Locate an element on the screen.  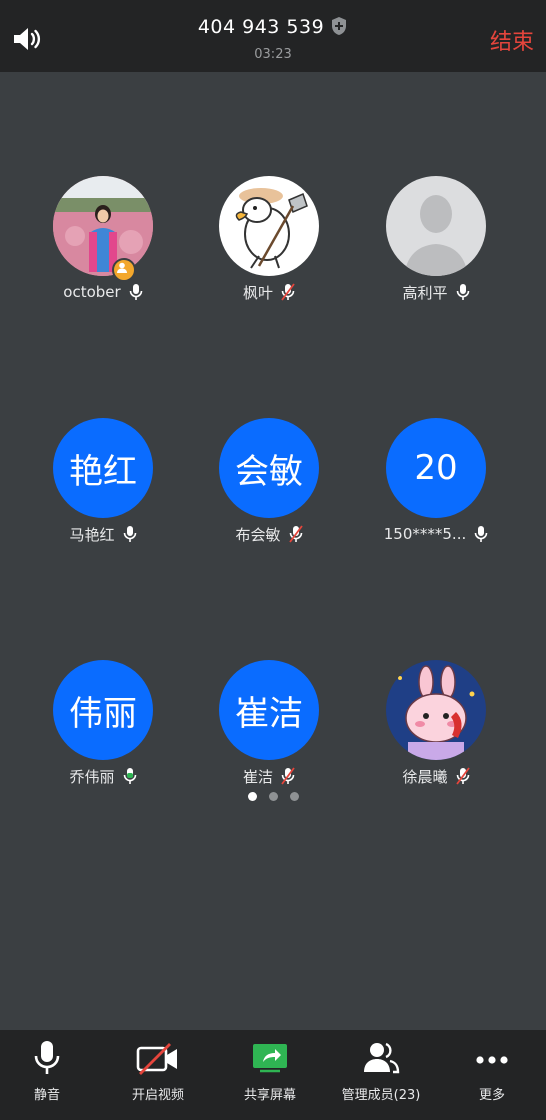
video-off-icon is located at coordinates (156, 1059).